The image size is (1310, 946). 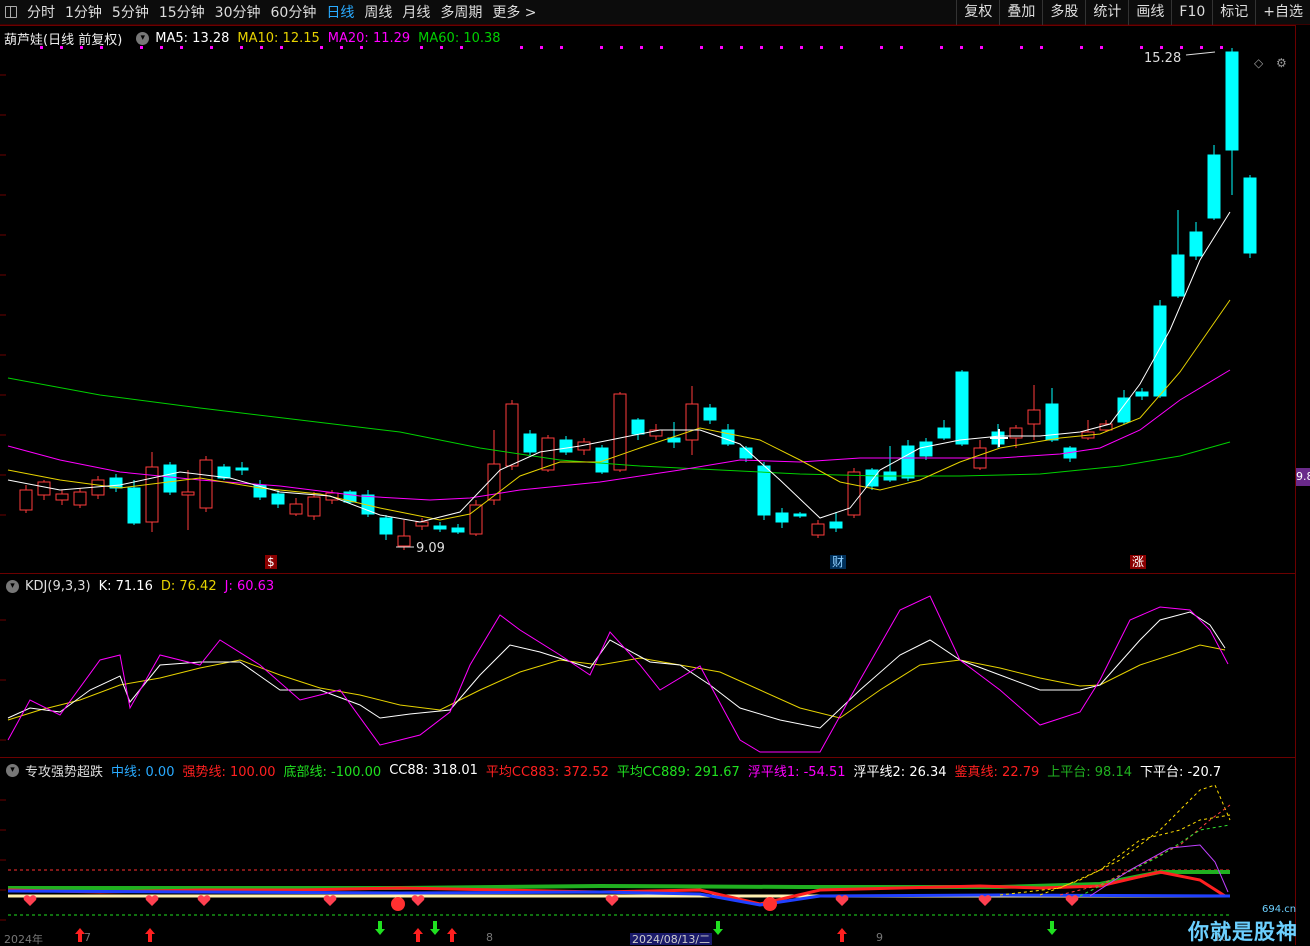 I want to click on watermark-text: 你就是股神, so click(x=1243, y=932).